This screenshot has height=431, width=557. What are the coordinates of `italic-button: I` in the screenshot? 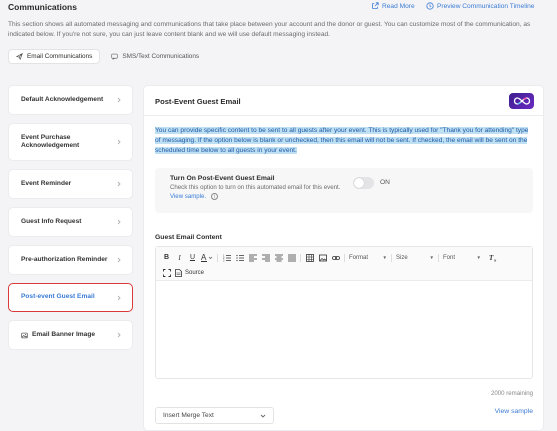 It's located at (179, 257).